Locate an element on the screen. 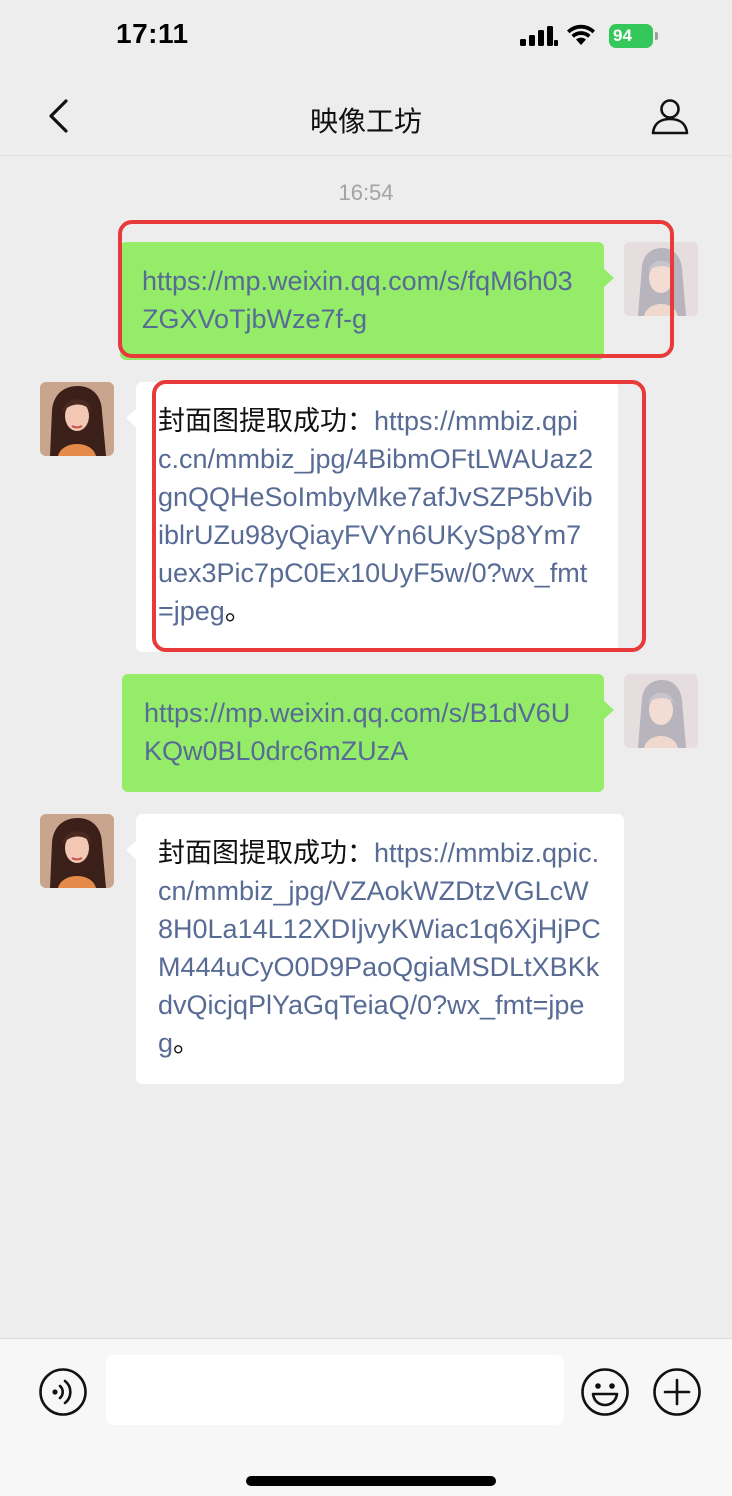 This screenshot has height=1496, width=732. signal-icon is located at coordinates (539, 36).